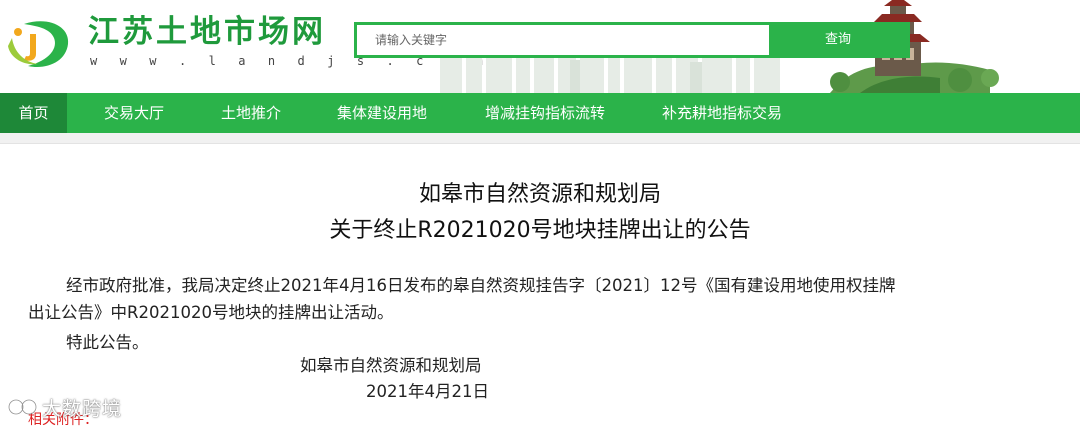  I want to click on main-nav: 首页 交易大厅 土地推介 集体建设用地 增减挂钩指标流转 补充耕地指标交易, so click(540, 113).